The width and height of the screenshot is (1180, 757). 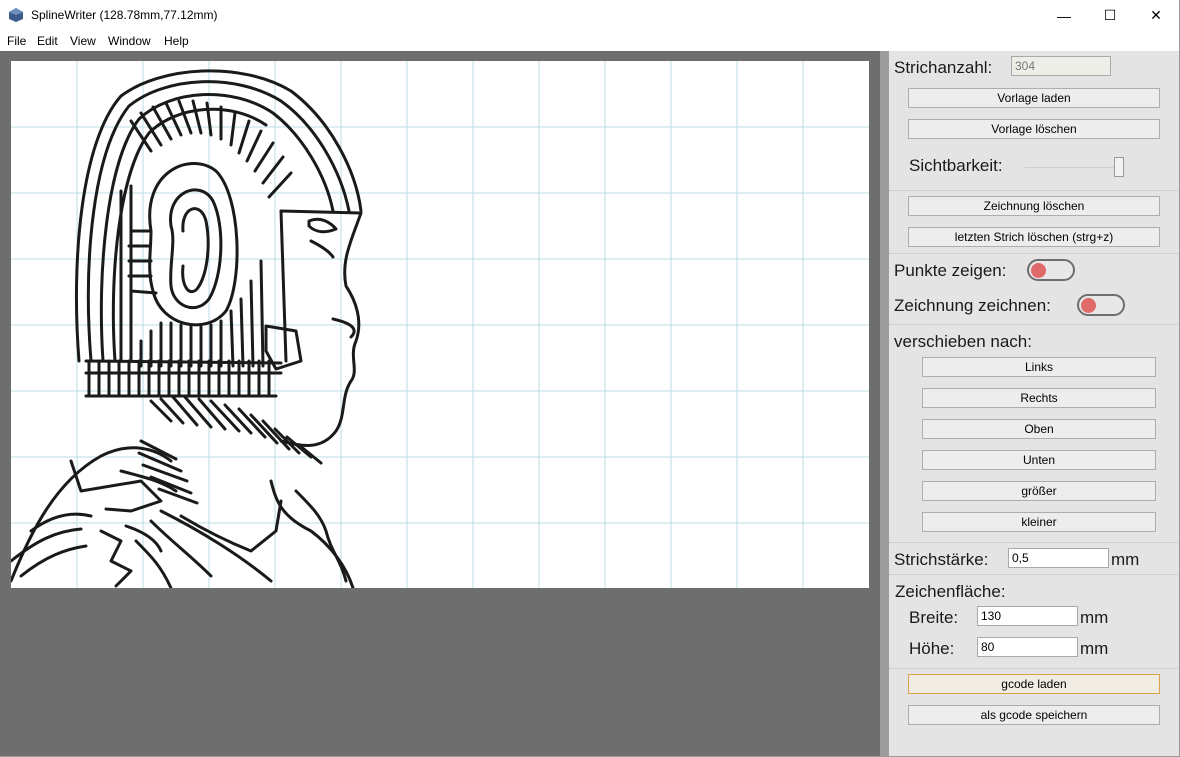 What do you see at coordinates (16, 41) in the screenshot?
I see `menu-file: File` at bounding box center [16, 41].